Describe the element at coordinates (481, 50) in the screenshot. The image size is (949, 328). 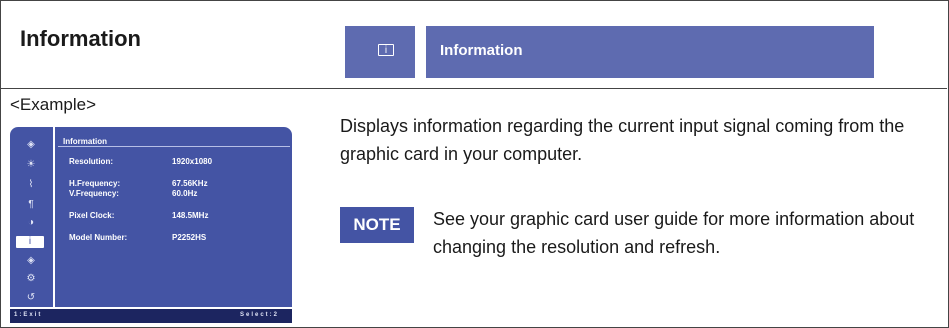
I see `menu-label: Information` at that location.